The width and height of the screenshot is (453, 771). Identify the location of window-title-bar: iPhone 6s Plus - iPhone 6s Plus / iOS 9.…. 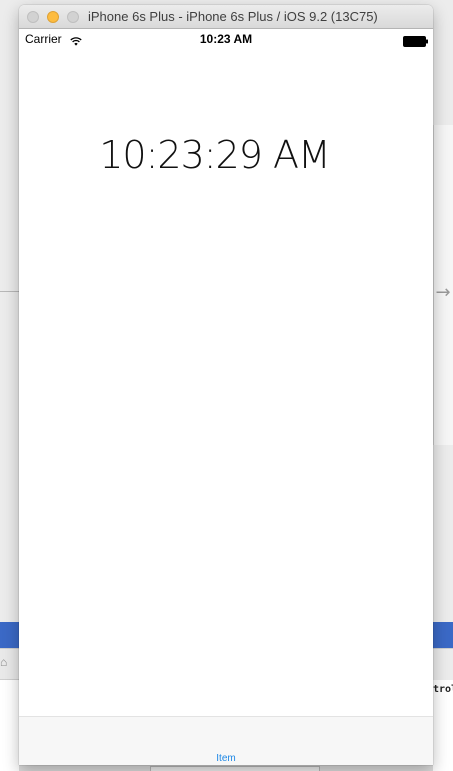
(226, 17).